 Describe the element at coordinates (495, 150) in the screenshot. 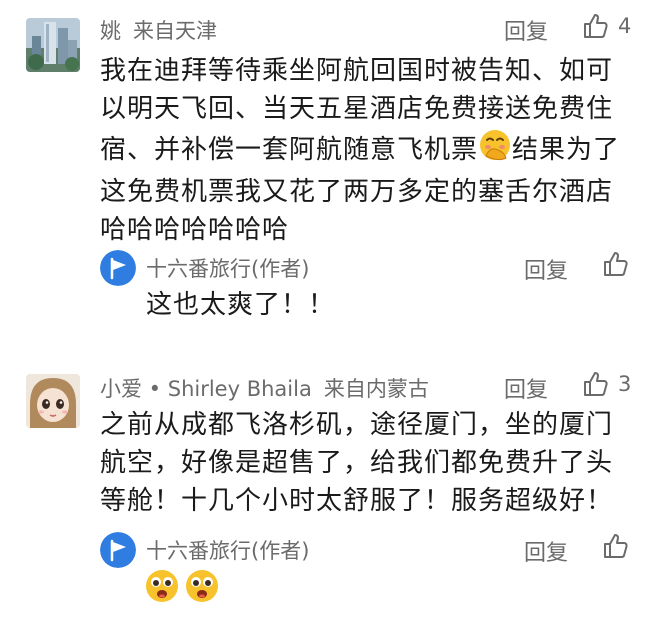

I see `hand-over-mouth-emoji` at that location.